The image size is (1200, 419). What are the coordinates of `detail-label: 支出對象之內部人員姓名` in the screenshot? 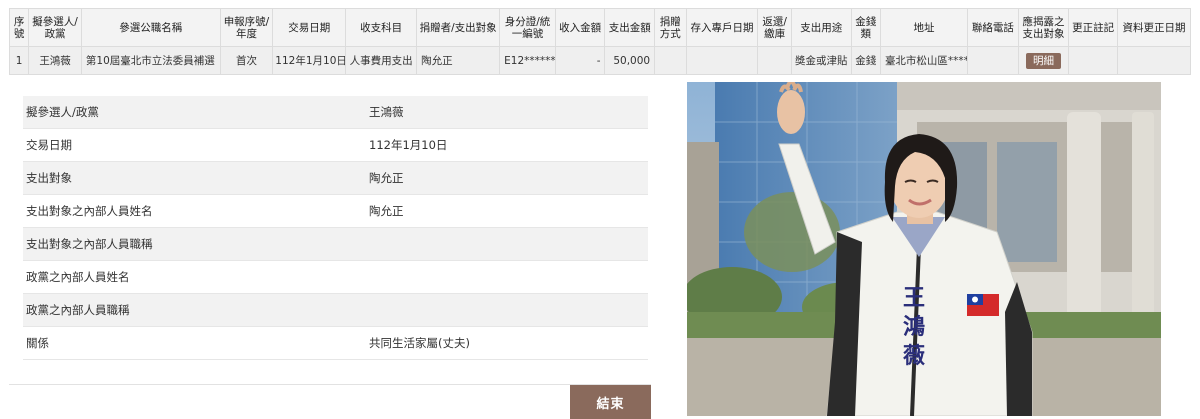 It's located at (194, 211).